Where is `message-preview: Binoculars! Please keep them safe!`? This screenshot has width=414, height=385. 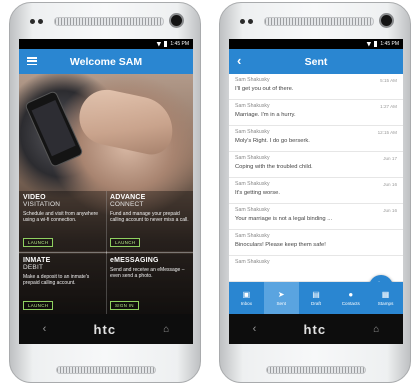 message-preview: Binoculars! Please keep them safe! is located at coordinates (280, 245).